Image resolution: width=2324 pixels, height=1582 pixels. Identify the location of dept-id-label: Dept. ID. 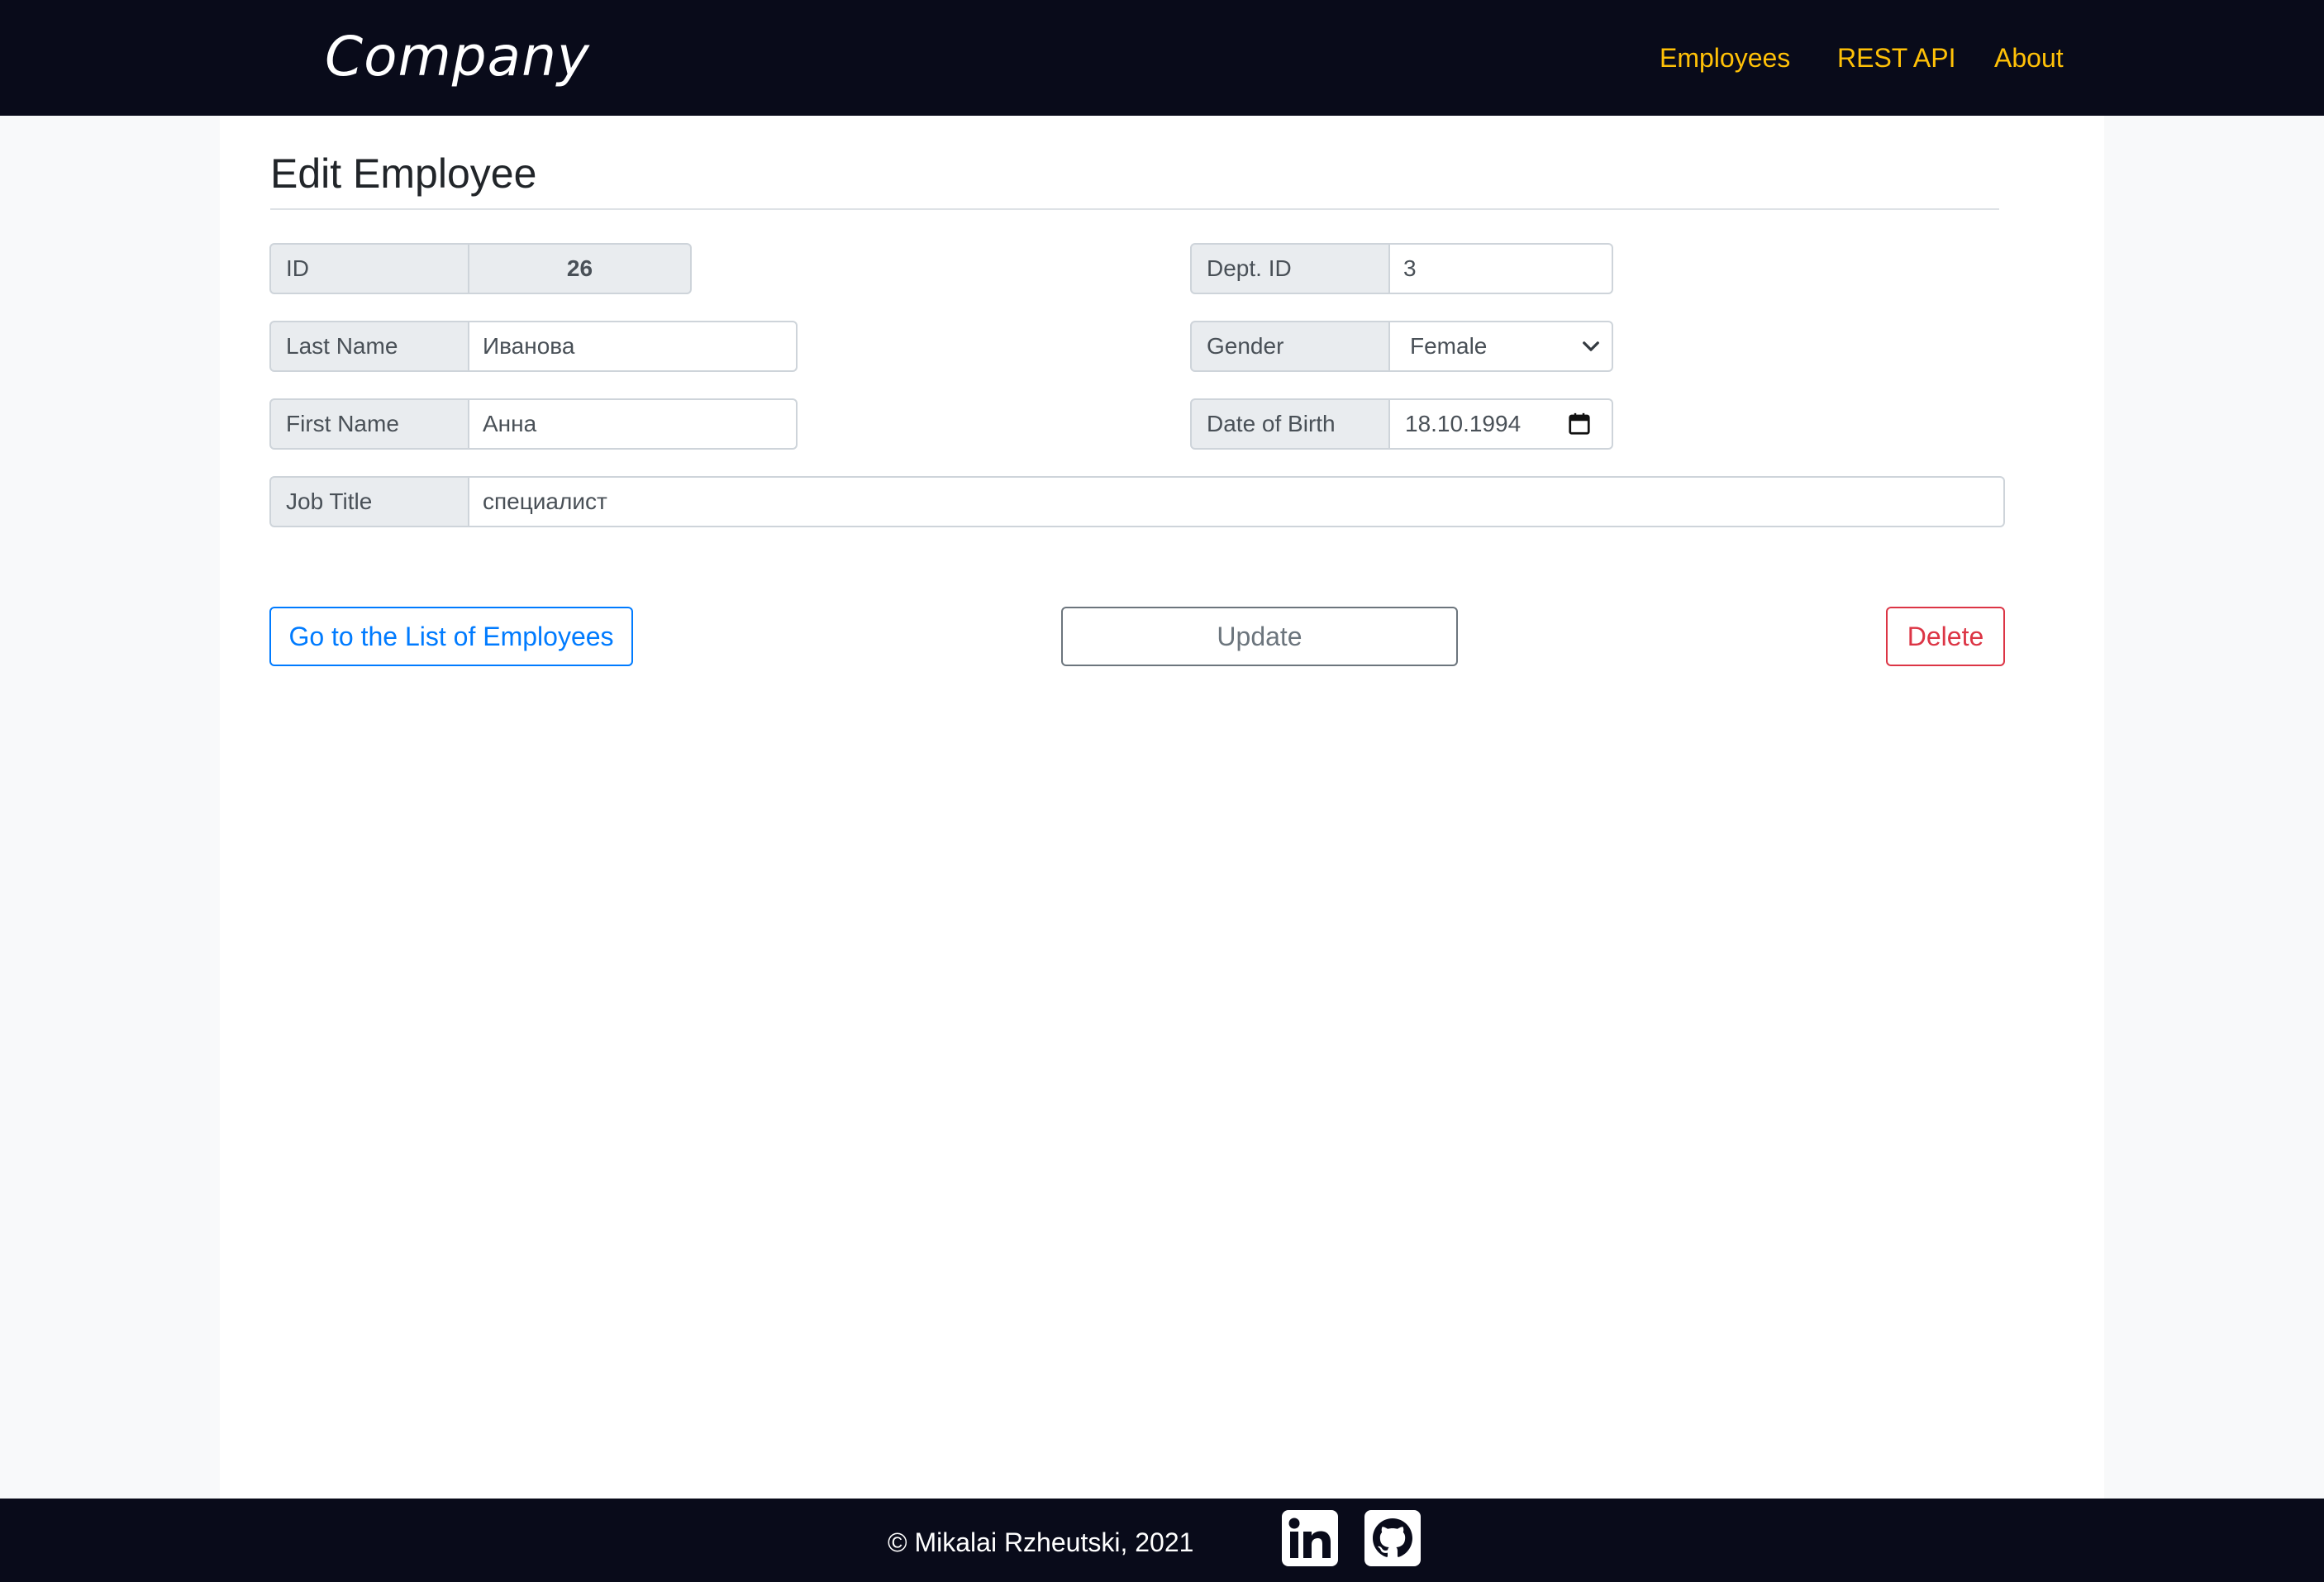
(1290, 268).